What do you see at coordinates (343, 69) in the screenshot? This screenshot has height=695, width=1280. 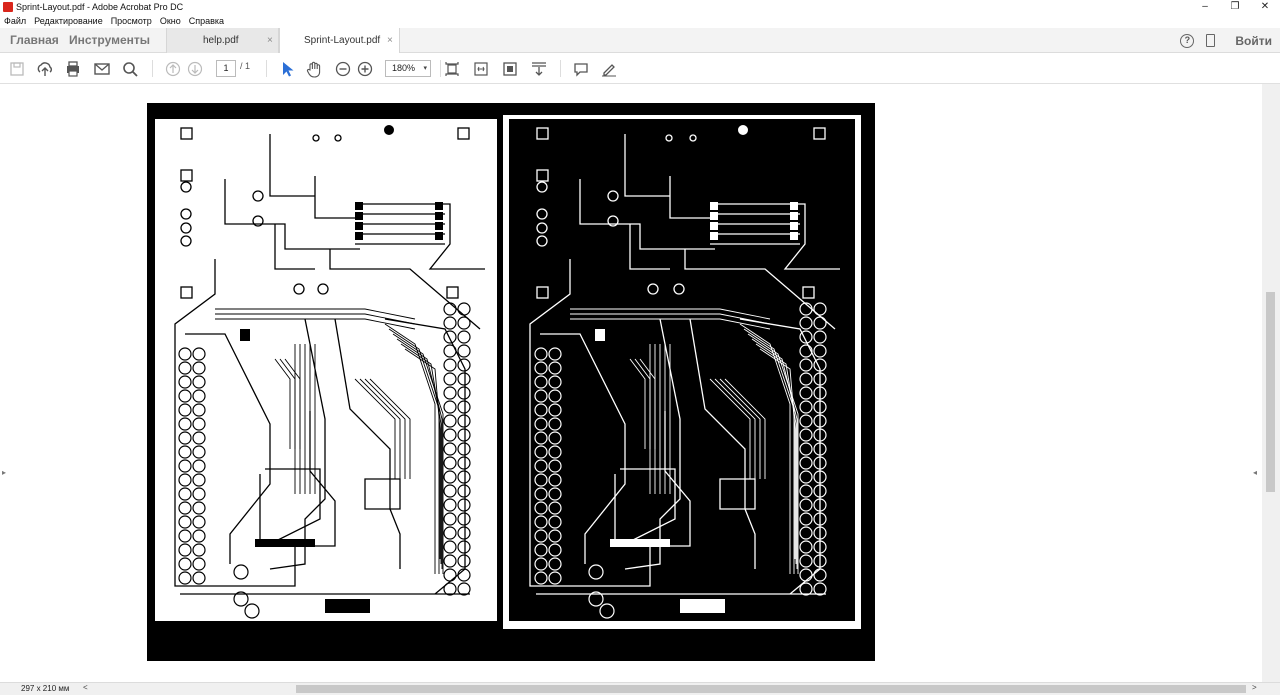 I see `zoom-out-icon` at bounding box center [343, 69].